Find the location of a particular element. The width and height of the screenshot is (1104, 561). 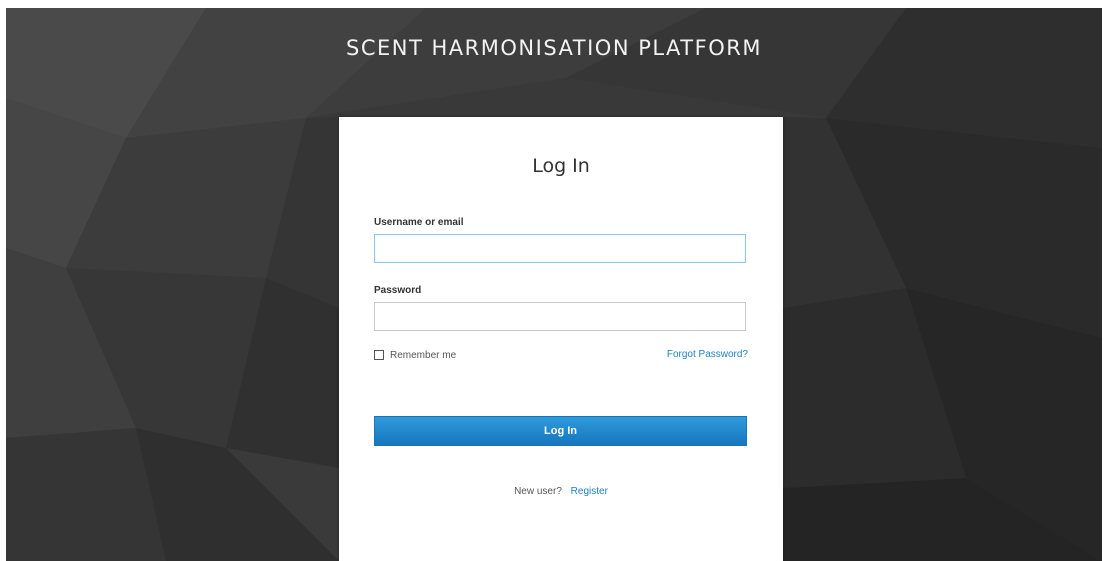

remember-me-label: Remember me is located at coordinates (423, 355).